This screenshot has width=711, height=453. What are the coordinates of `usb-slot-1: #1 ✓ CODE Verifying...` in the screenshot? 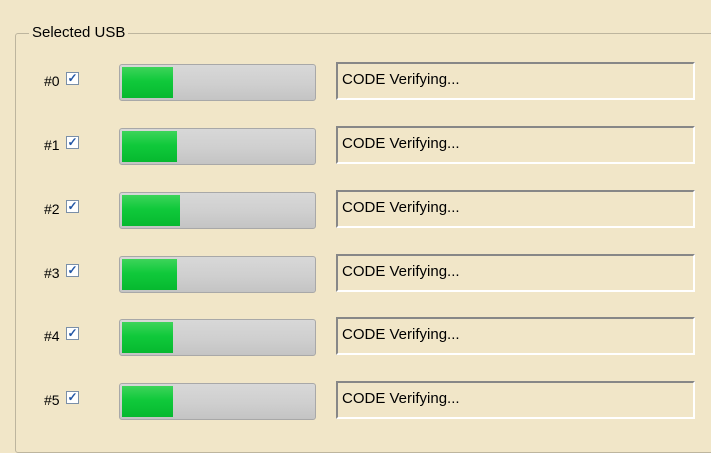 It's located at (355, 145).